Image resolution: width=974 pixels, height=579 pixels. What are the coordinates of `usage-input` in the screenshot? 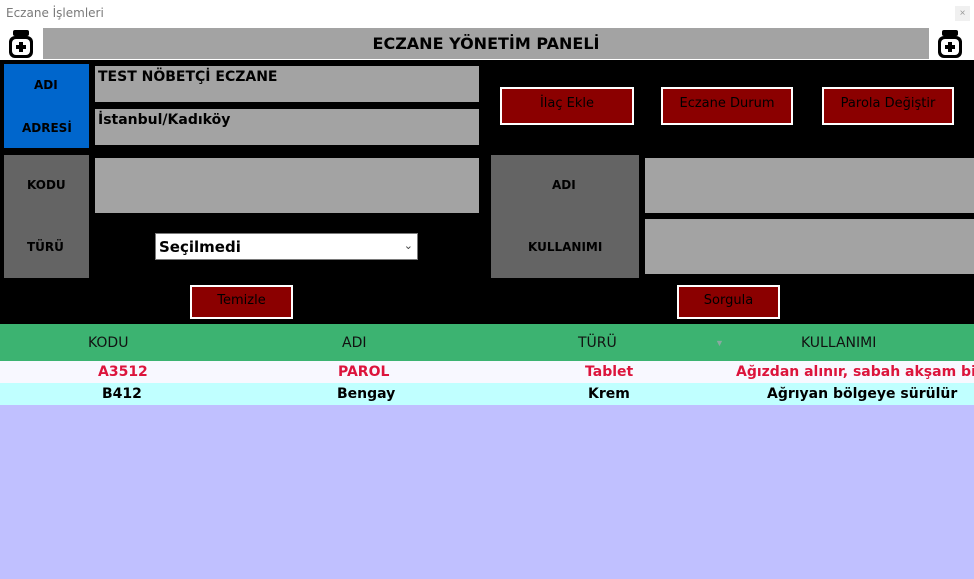 It's located at (809, 246).